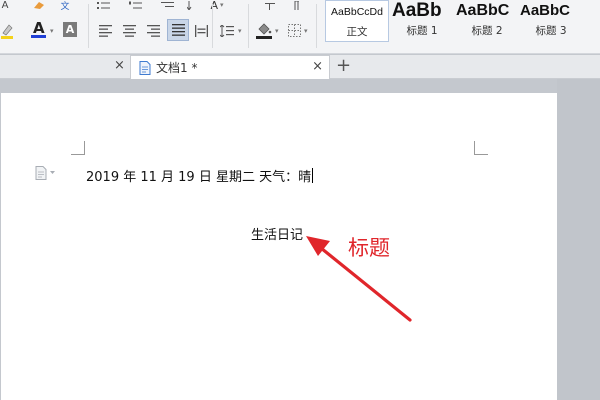 The height and width of the screenshot is (400, 600). I want to click on paragraph-mark-icon, so click(296, 5).